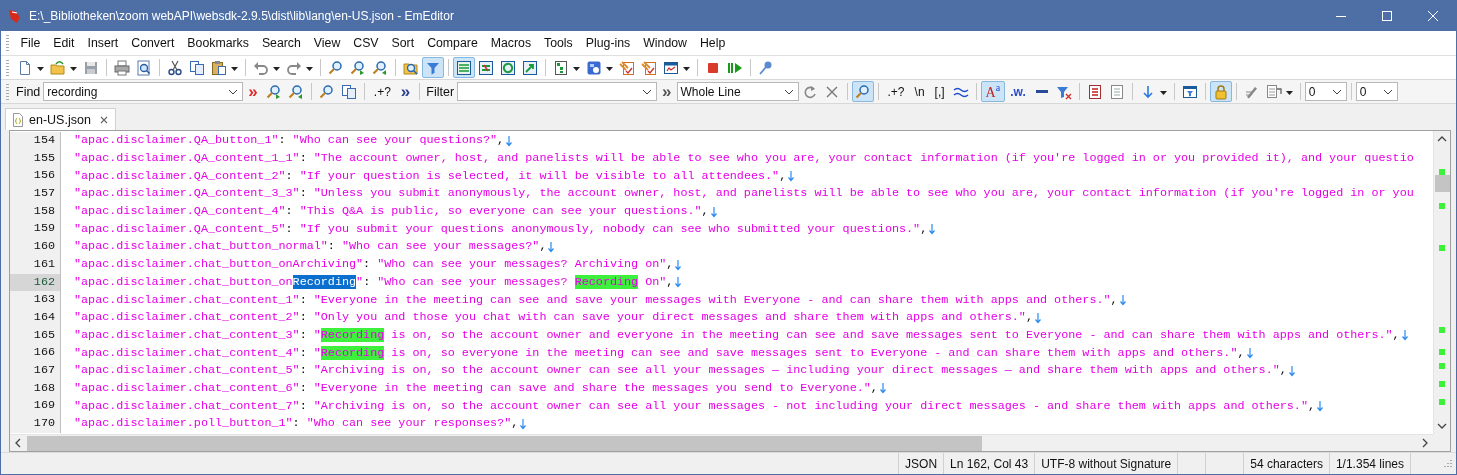 The width and height of the screenshot is (1457, 475). What do you see at coordinates (30, 43) in the screenshot?
I see `menu-item: File` at bounding box center [30, 43].